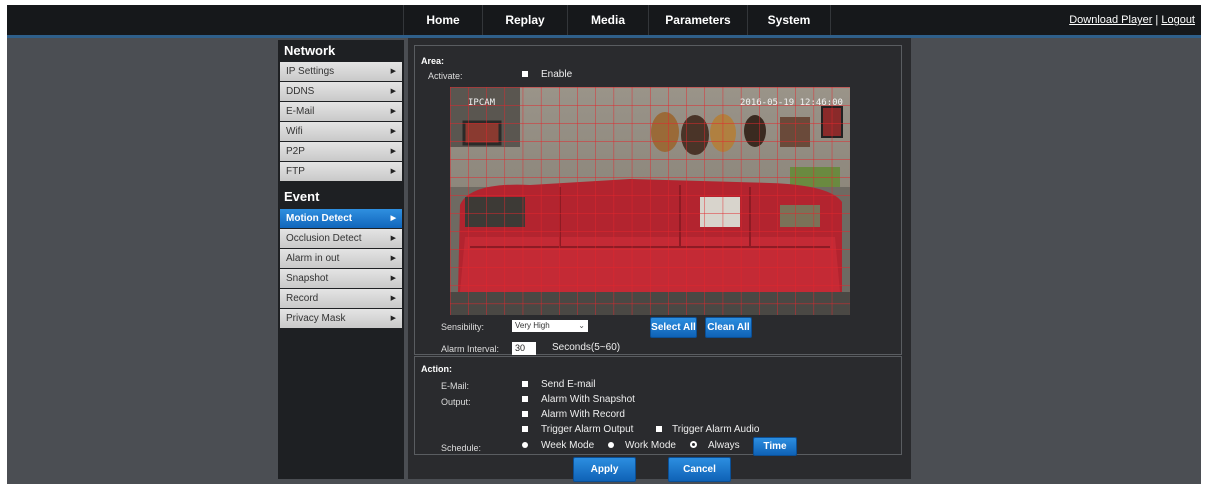 The width and height of the screenshot is (1210, 484). What do you see at coordinates (341, 71) in the screenshot?
I see `sidebar-item-ip-settings: IP Settings ▶` at bounding box center [341, 71].